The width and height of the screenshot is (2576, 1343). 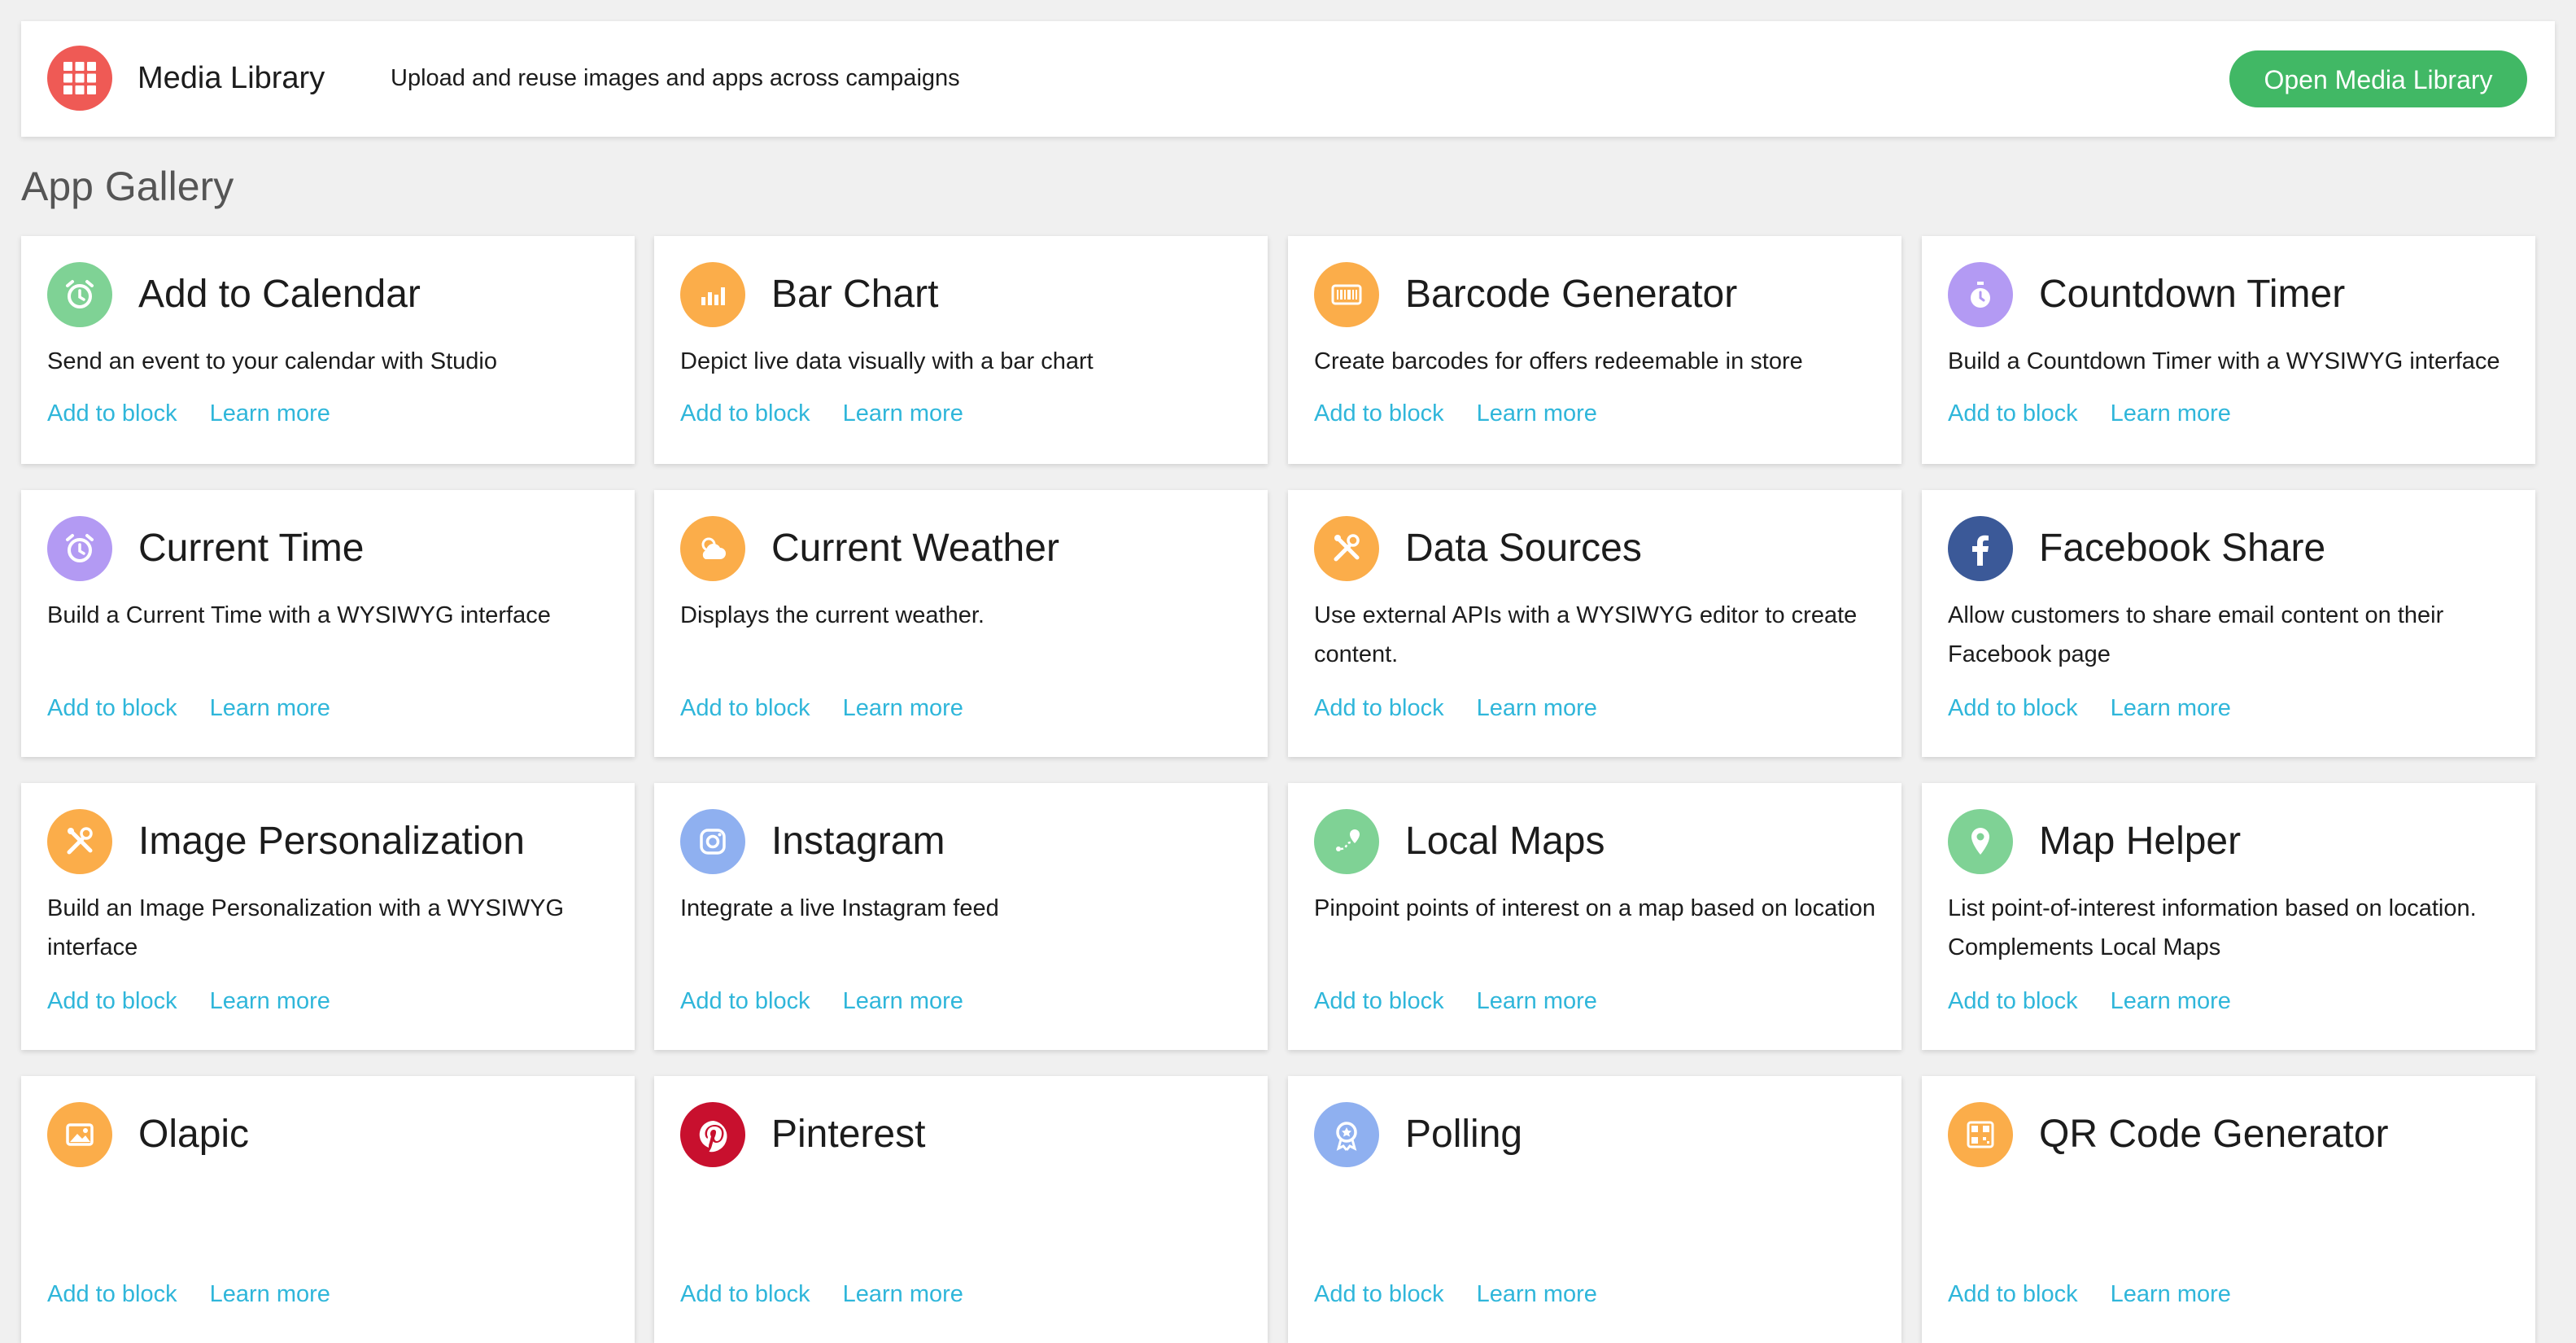 What do you see at coordinates (712, 294) in the screenshot?
I see `bar-chart-icon` at bounding box center [712, 294].